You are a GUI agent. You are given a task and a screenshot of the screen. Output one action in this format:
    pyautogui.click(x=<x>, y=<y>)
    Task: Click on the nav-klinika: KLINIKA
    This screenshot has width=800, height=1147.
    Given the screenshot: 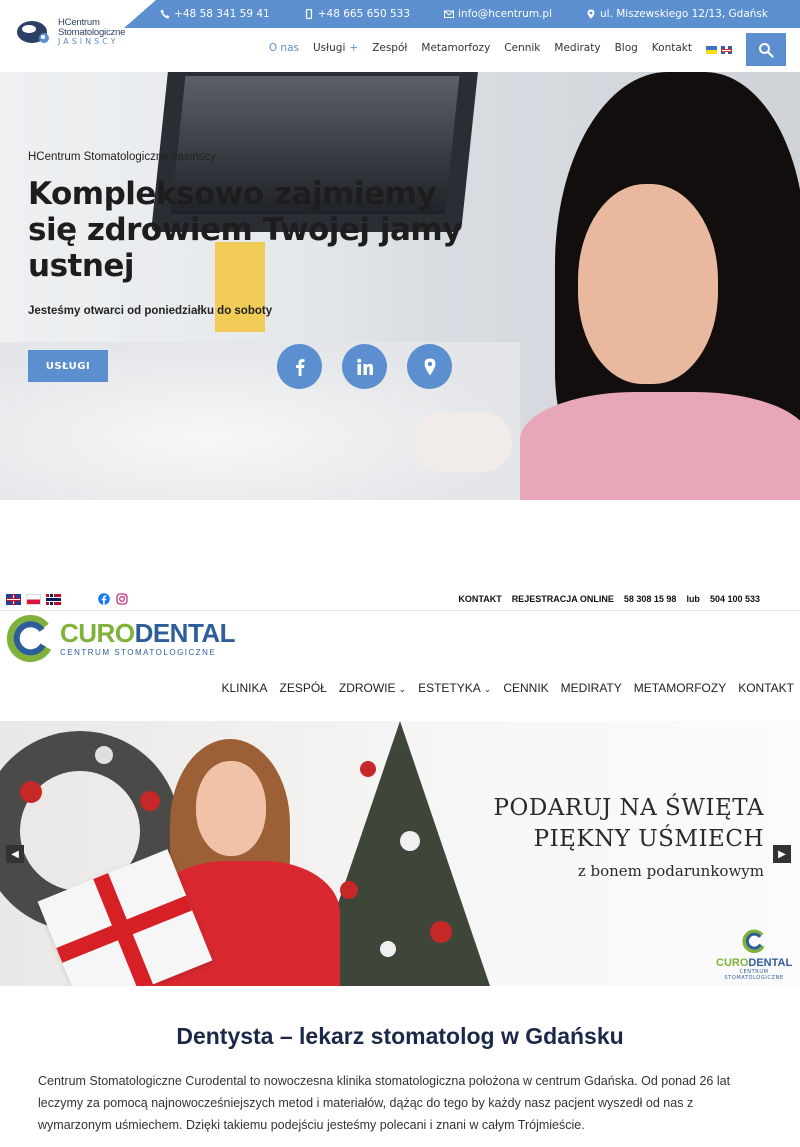 What is the action you would take?
    pyautogui.click(x=244, y=688)
    